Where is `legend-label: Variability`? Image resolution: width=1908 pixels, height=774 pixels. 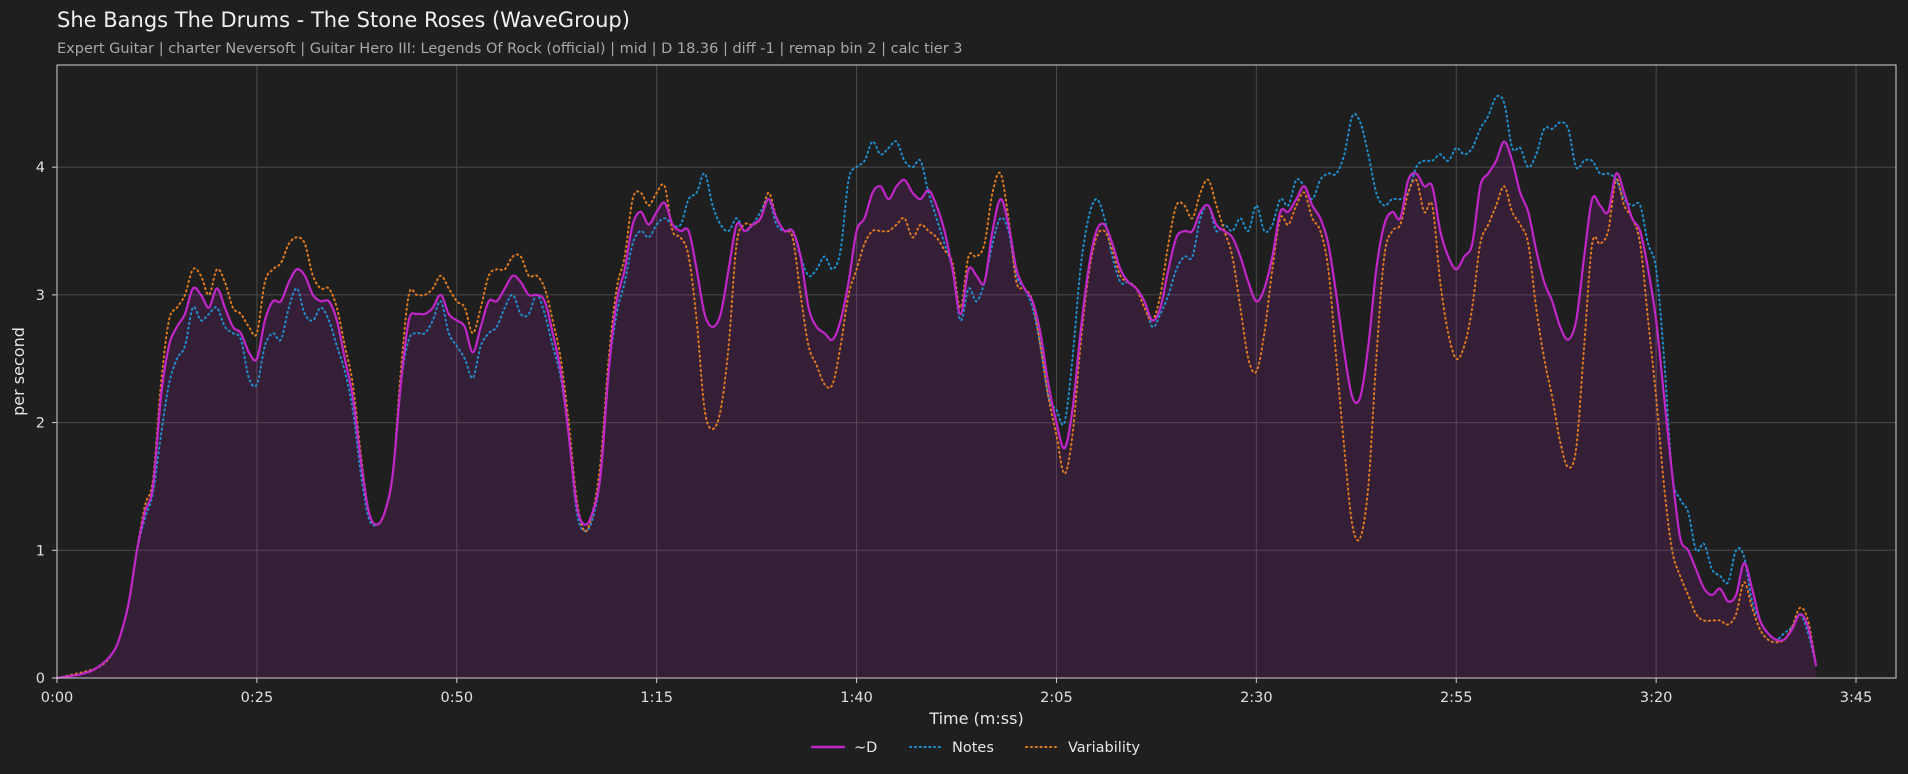
legend-label: Variability is located at coordinates (1104, 748).